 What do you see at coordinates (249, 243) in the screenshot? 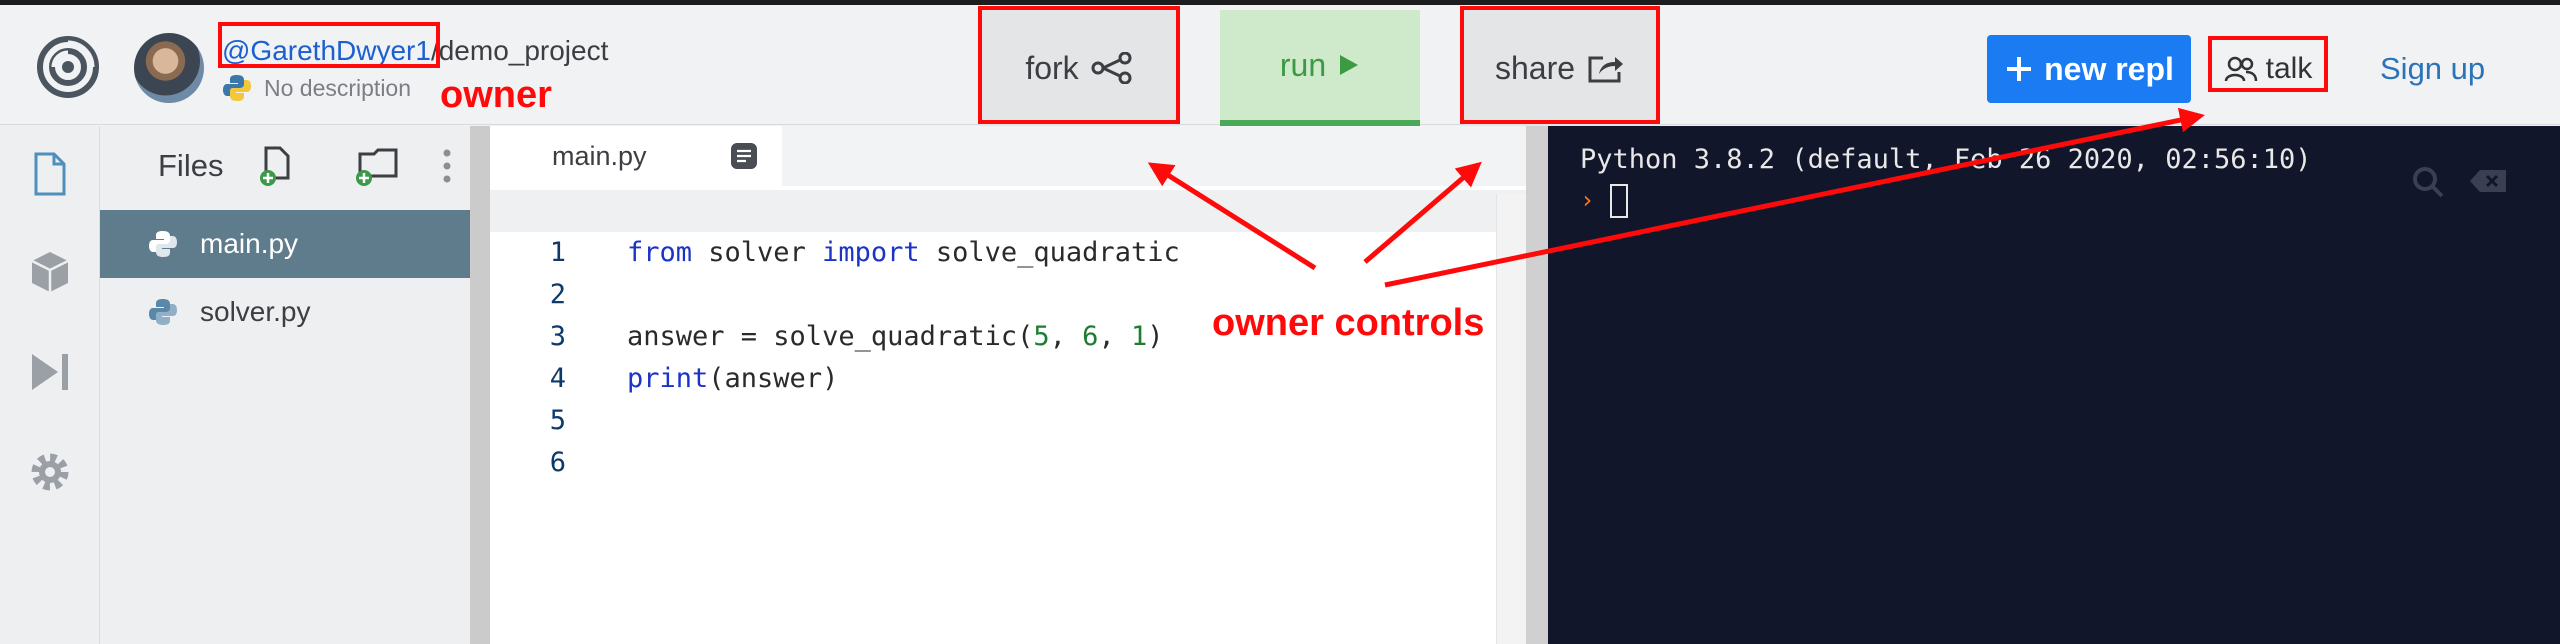
I see `file-name: main.py` at bounding box center [249, 243].